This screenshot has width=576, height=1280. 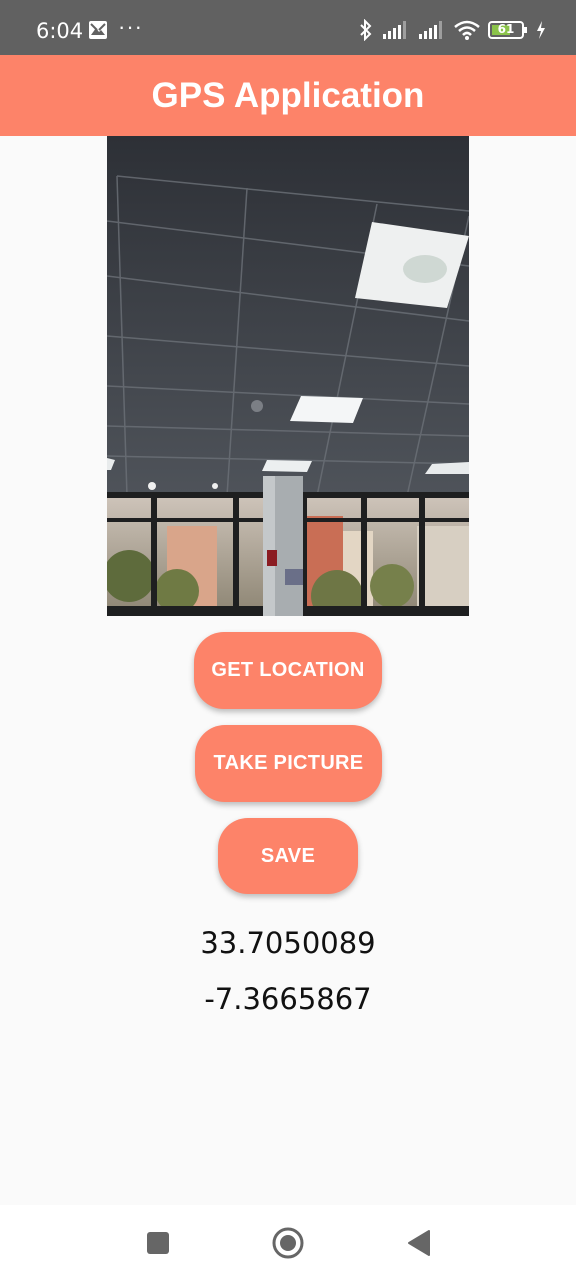 What do you see at coordinates (418, 1243) in the screenshot?
I see `back-icon` at bounding box center [418, 1243].